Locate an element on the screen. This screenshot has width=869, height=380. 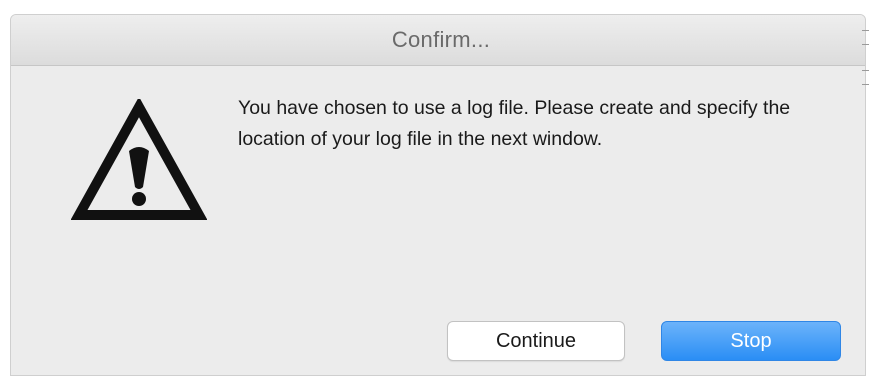
continue-button: Continue is located at coordinates (536, 341).